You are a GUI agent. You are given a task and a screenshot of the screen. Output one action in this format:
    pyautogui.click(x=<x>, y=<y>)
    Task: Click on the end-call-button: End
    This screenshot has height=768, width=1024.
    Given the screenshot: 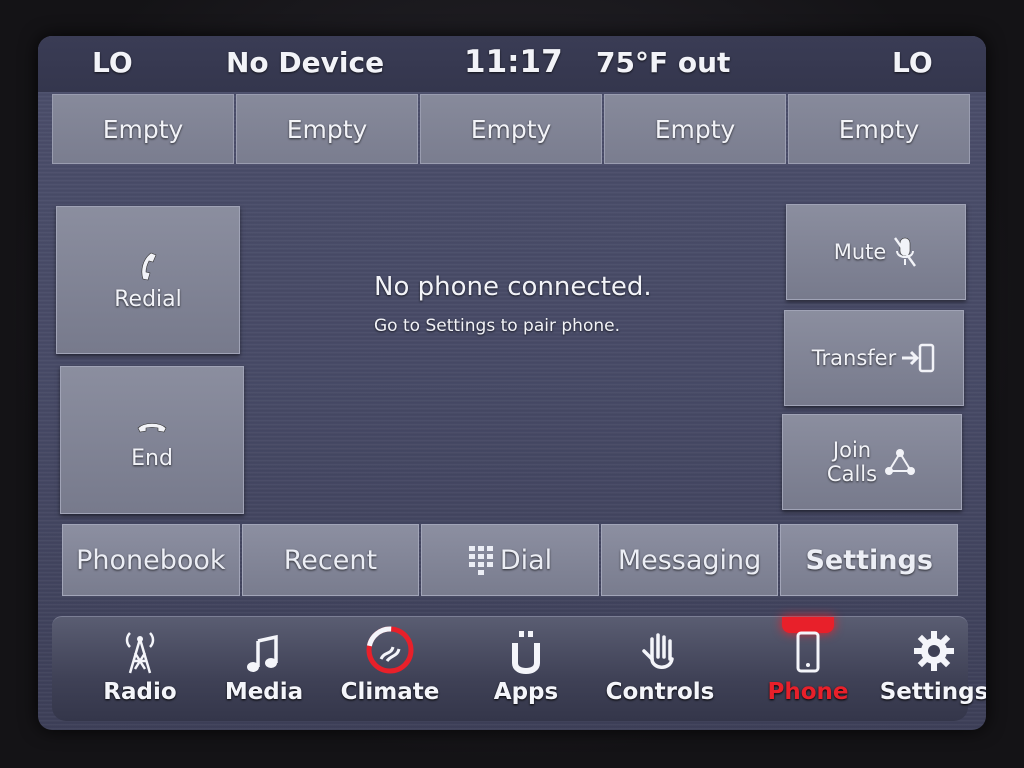 What is the action you would take?
    pyautogui.click(x=152, y=440)
    